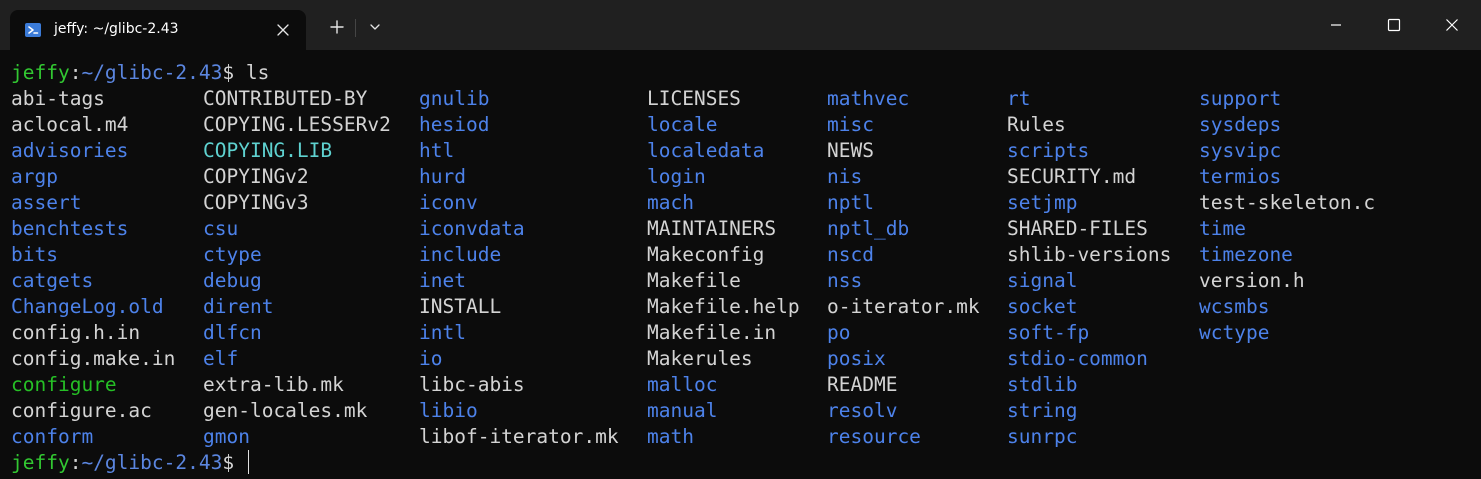 Image resolution: width=1481 pixels, height=479 pixels. I want to click on ls-entry-dir: wcsmbs, so click(1234, 306).